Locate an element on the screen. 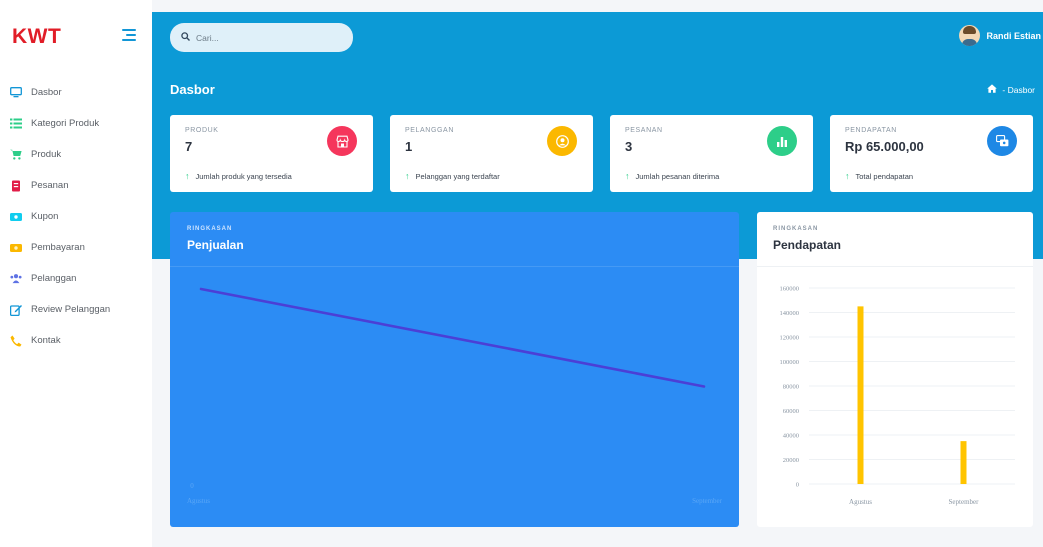 Image resolution: width=1043 pixels, height=547 pixels. menu-toggle-icon is located at coordinates (129, 35).